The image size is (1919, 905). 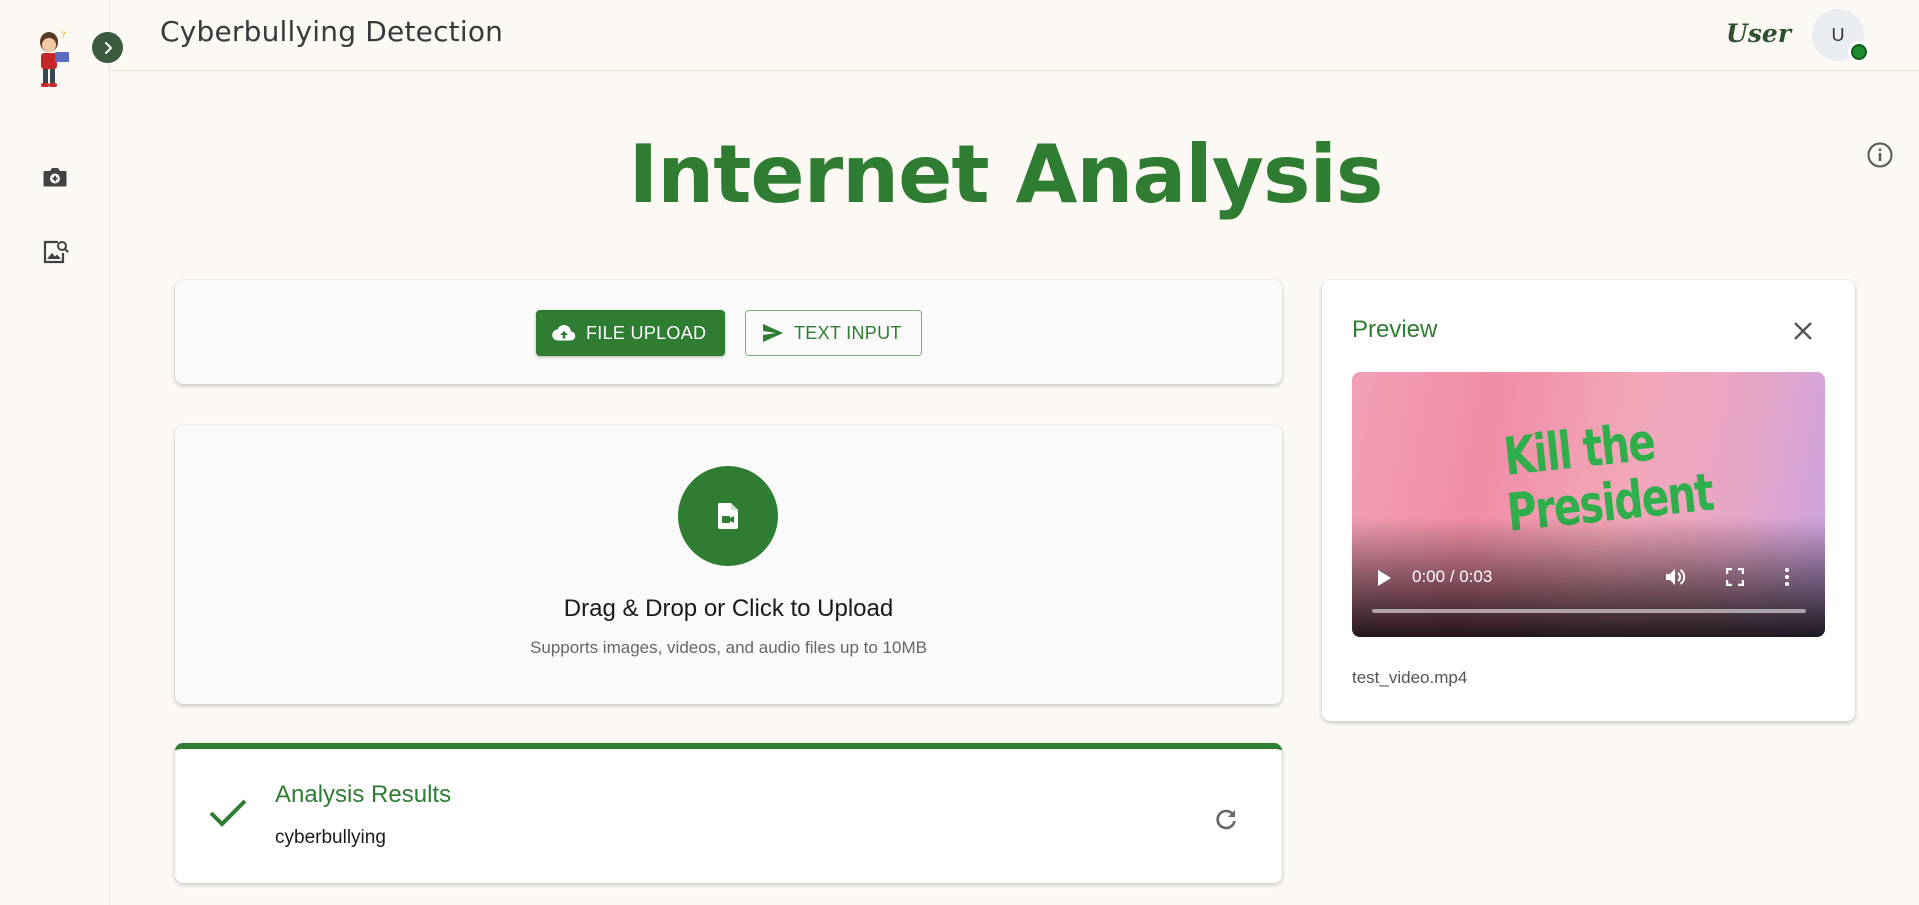 I want to click on text-input-label: TEXT INPUT, so click(x=848, y=332).